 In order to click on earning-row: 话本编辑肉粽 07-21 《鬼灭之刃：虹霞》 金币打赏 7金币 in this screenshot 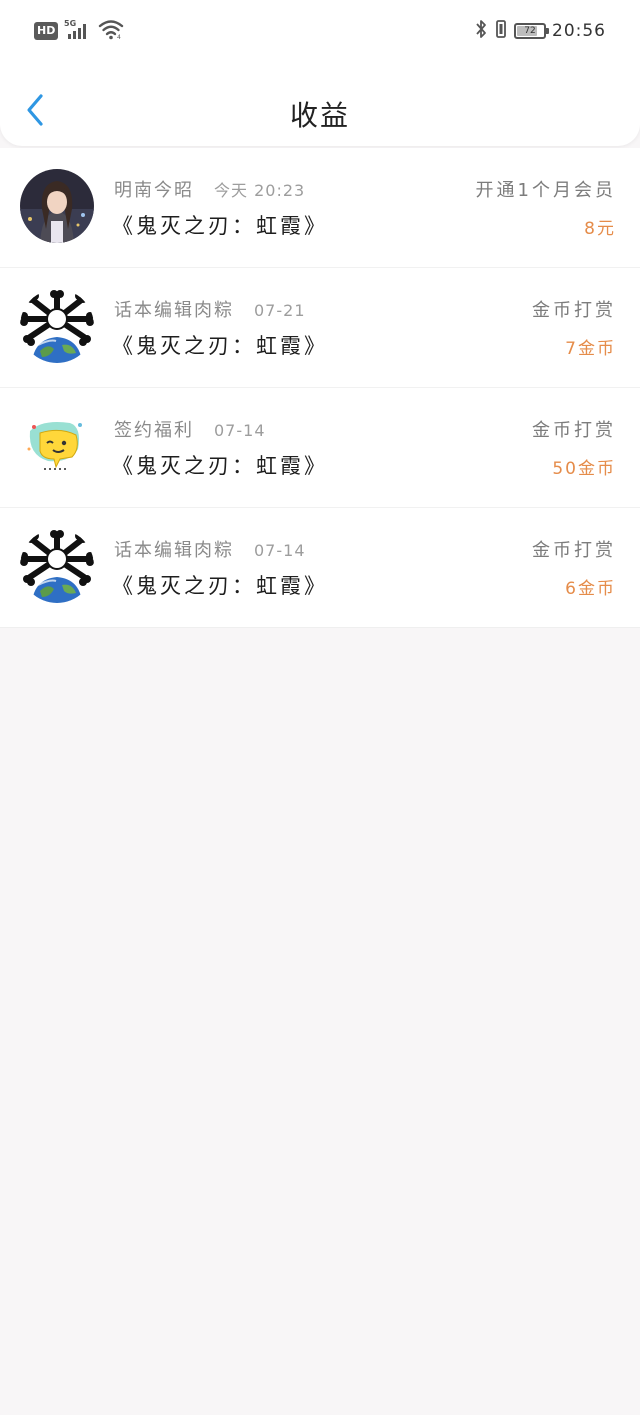, I will do `click(320, 328)`.